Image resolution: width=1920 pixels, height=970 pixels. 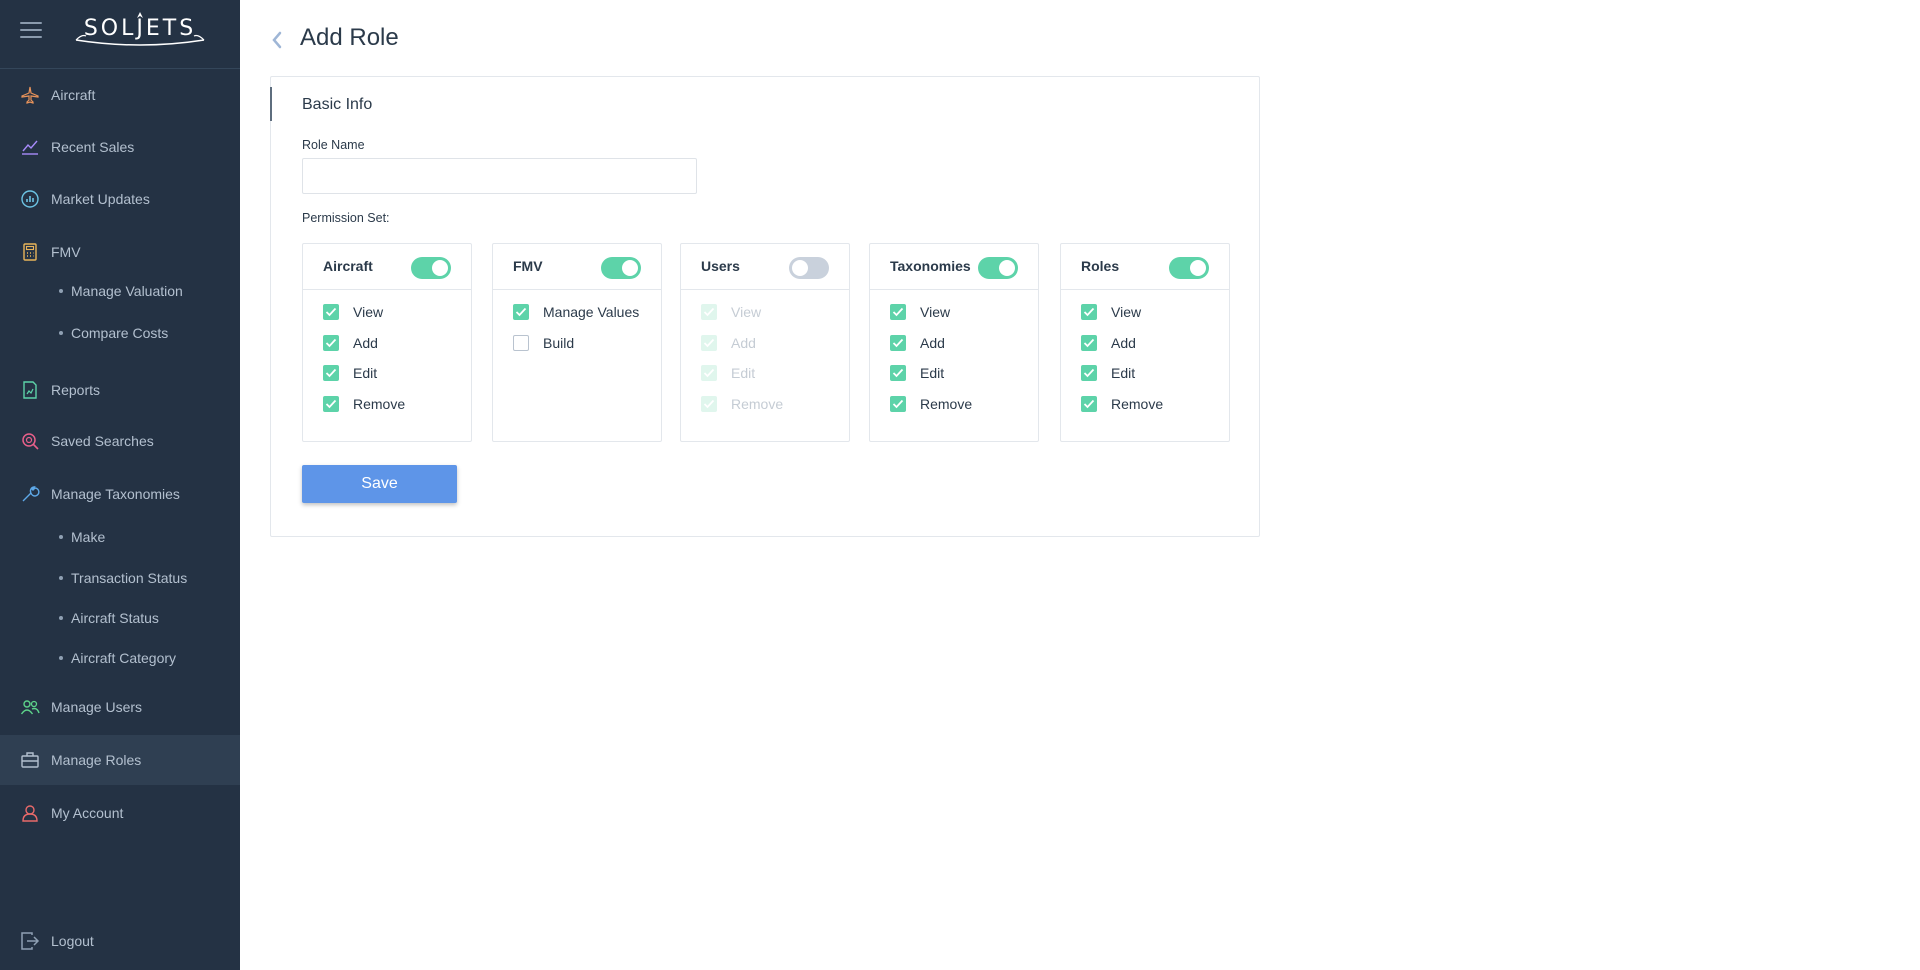 I want to click on sidebar-subitem-label: Compare Costs, so click(x=120, y=333).